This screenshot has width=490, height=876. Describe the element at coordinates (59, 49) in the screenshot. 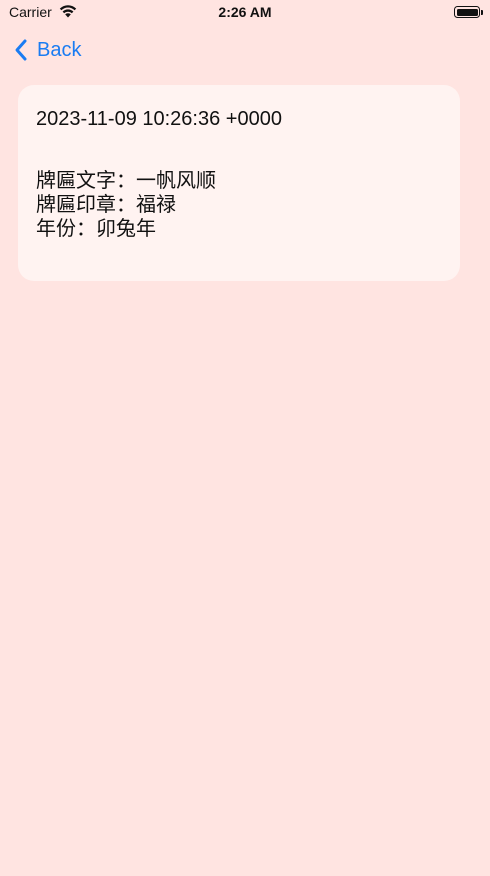

I see `back-label: Back` at that location.